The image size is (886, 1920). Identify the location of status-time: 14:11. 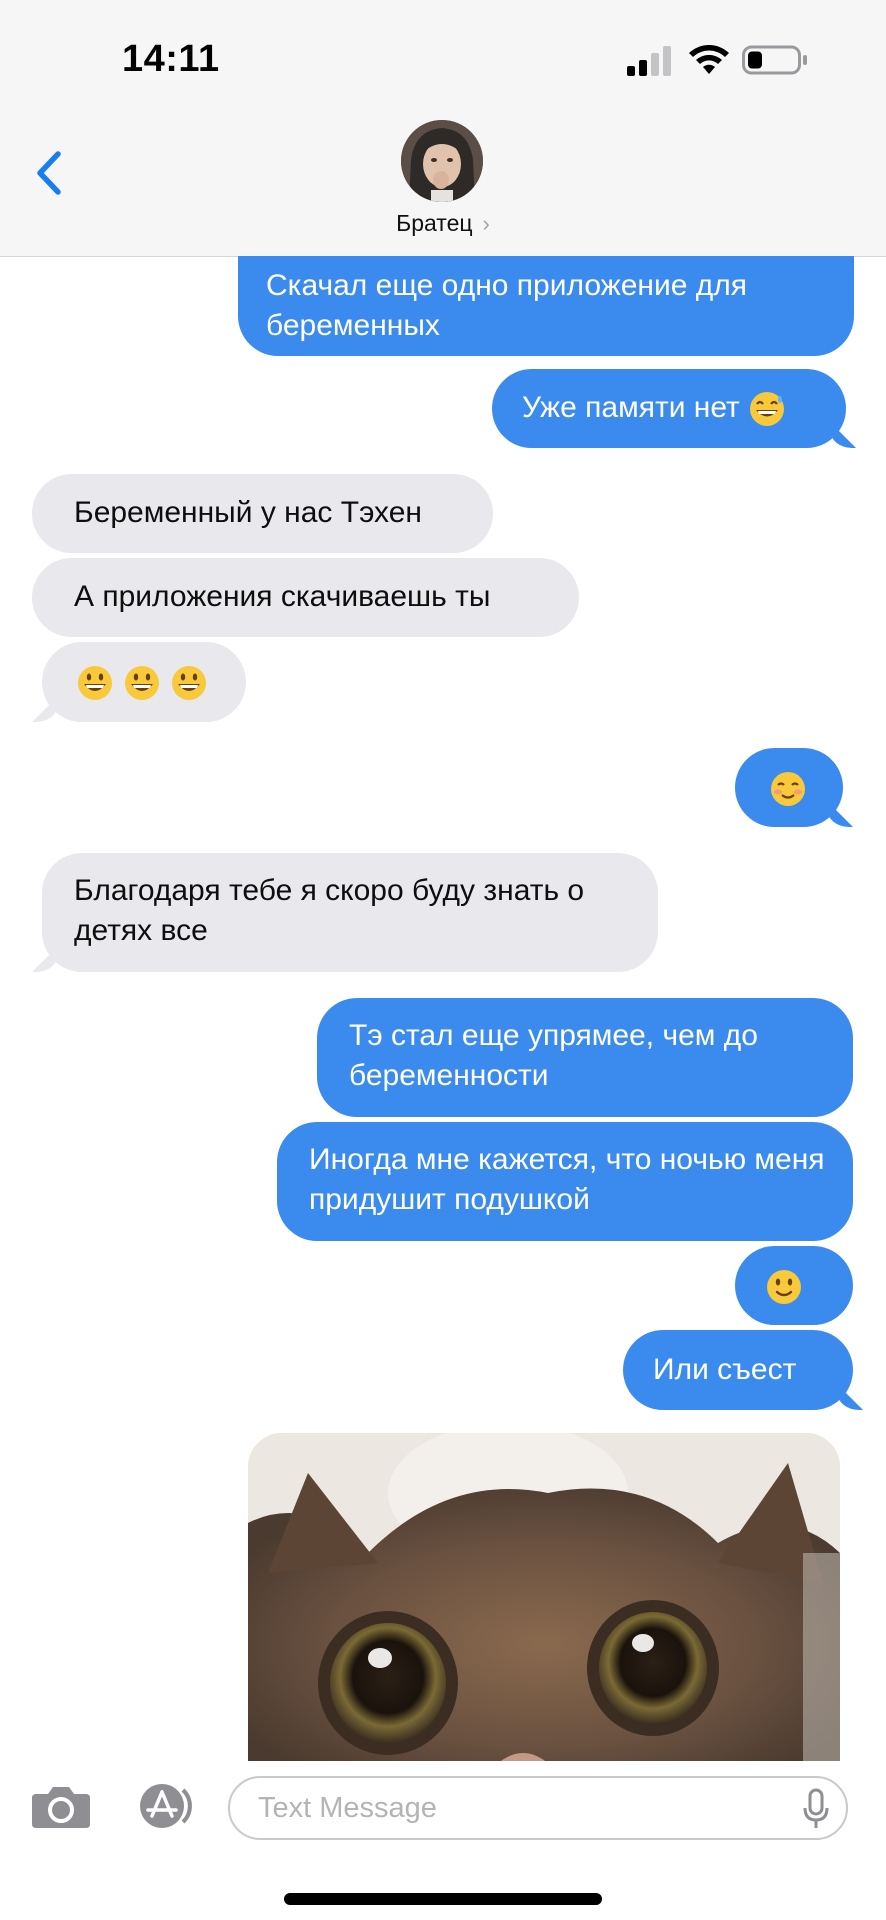
(171, 59).